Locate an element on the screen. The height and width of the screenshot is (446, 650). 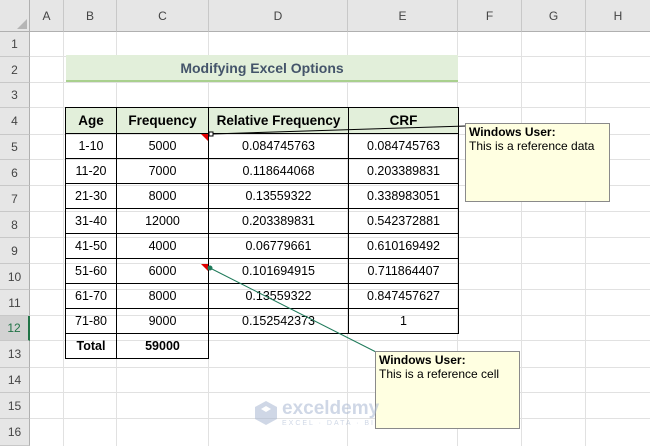
comment-box-reference-data: Windows User: This is a reference data is located at coordinates (537, 162).